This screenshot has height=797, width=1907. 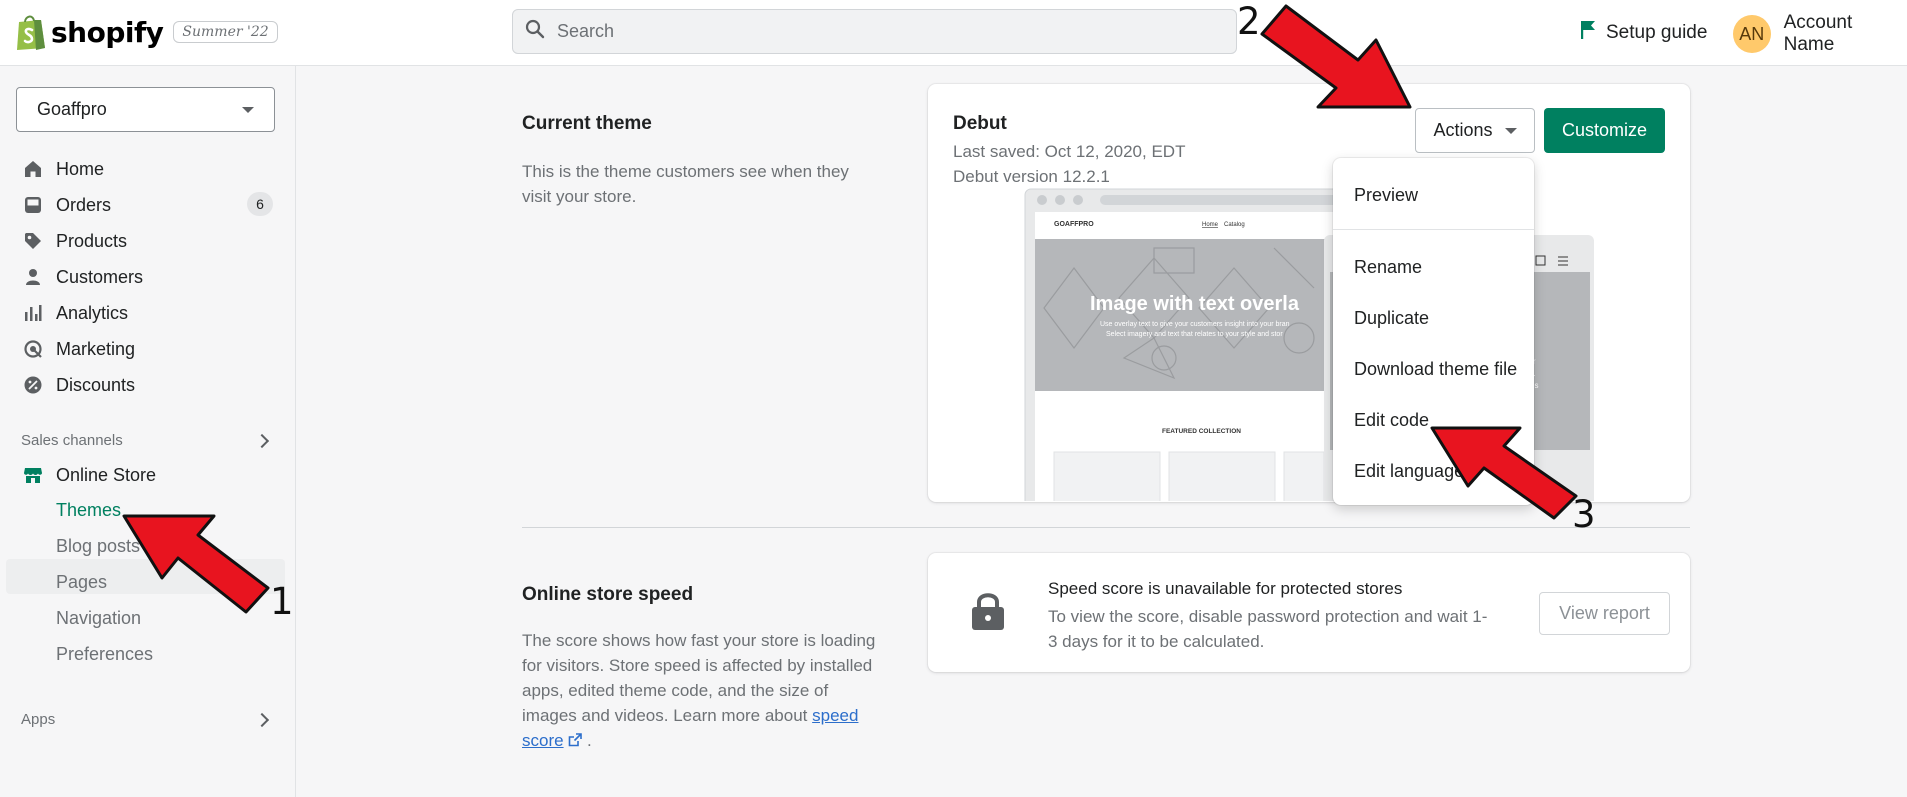 I want to click on menu-item-rename: Rename, so click(x=1388, y=267).